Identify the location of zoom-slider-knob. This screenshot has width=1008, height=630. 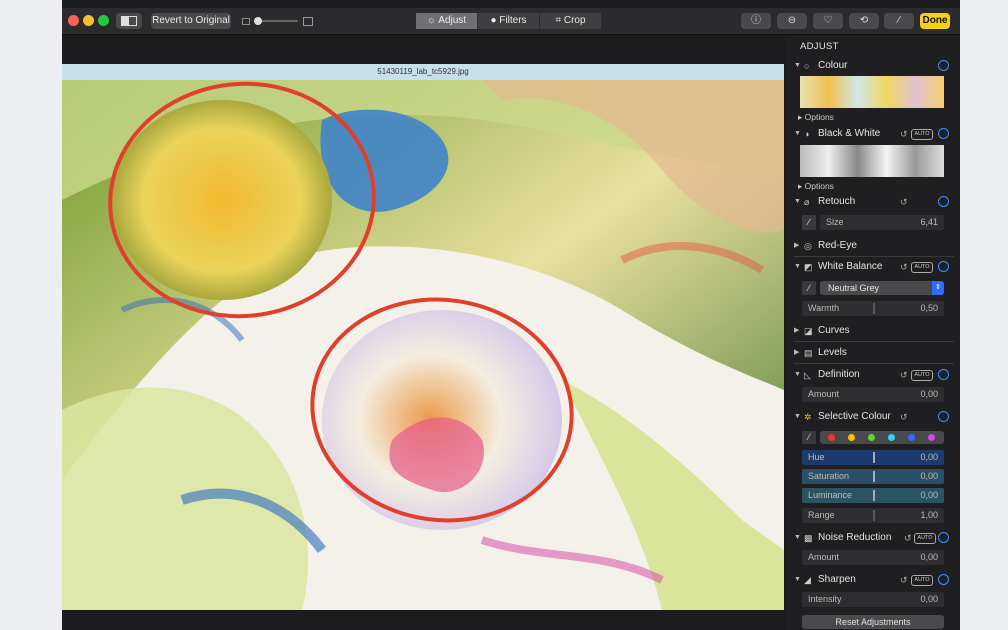
(258, 21).